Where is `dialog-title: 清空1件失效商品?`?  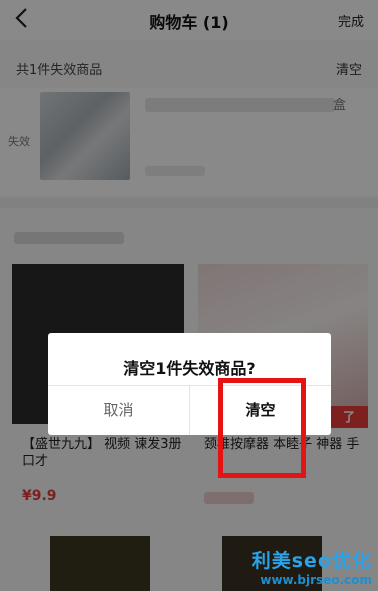
dialog-title: 清空1件失效商品? is located at coordinates (189, 368).